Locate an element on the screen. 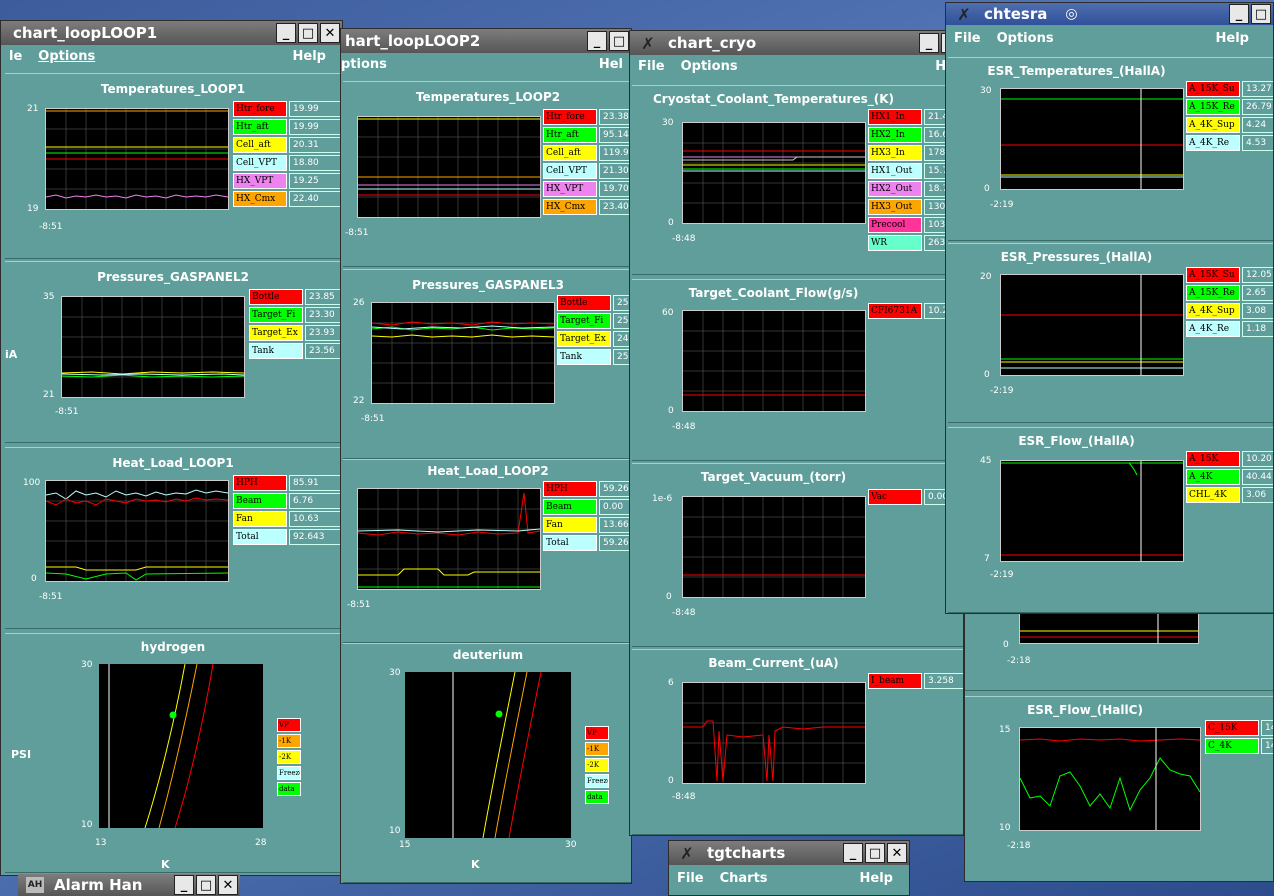  vac-ymin: 0 is located at coordinates (669, 597).